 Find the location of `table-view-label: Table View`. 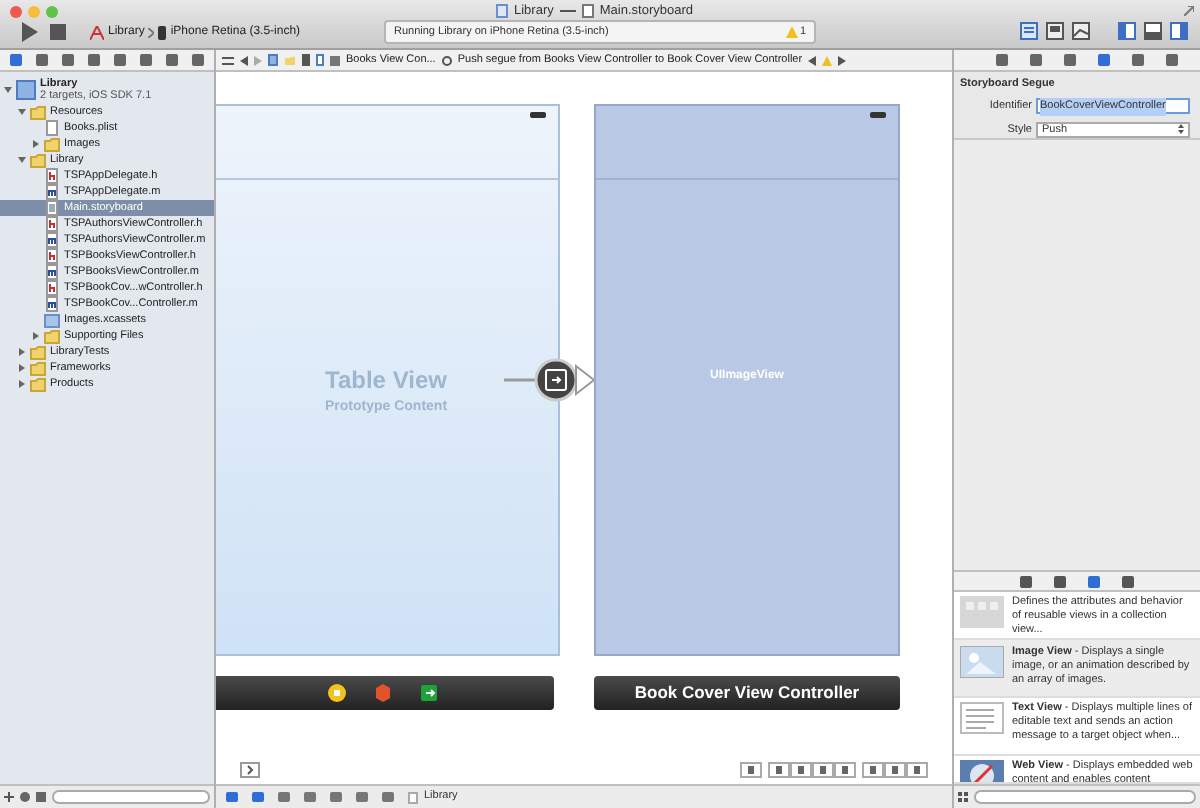

table-view-label: Table View is located at coordinates (386, 381).